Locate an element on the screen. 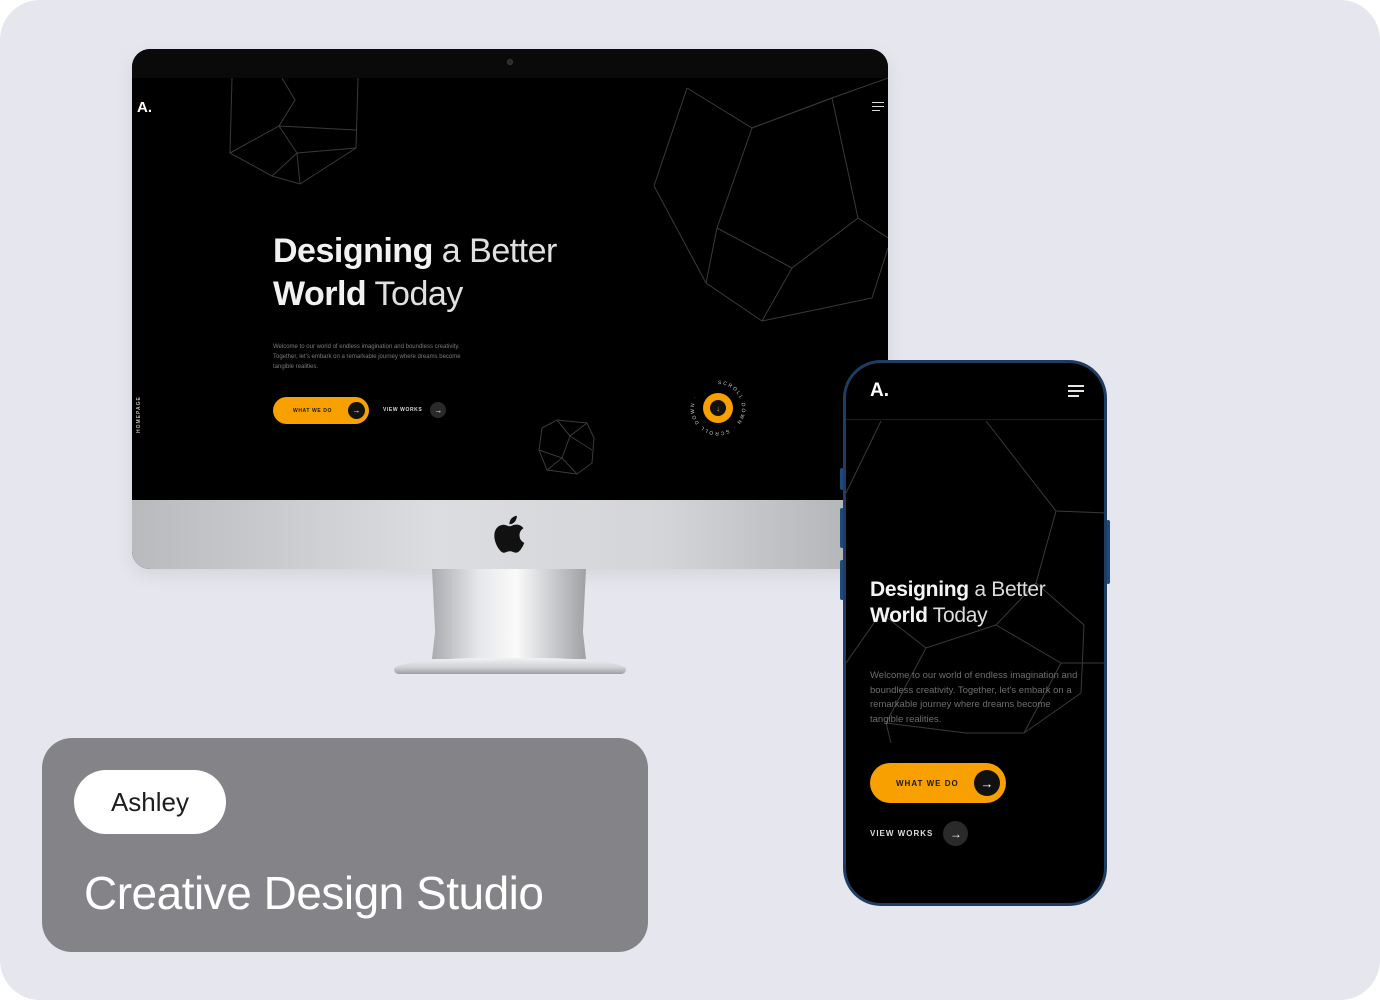 Image resolution: width=1380 pixels, height=1000 pixels. desktop-logo: A. is located at coordinates (144, 107).